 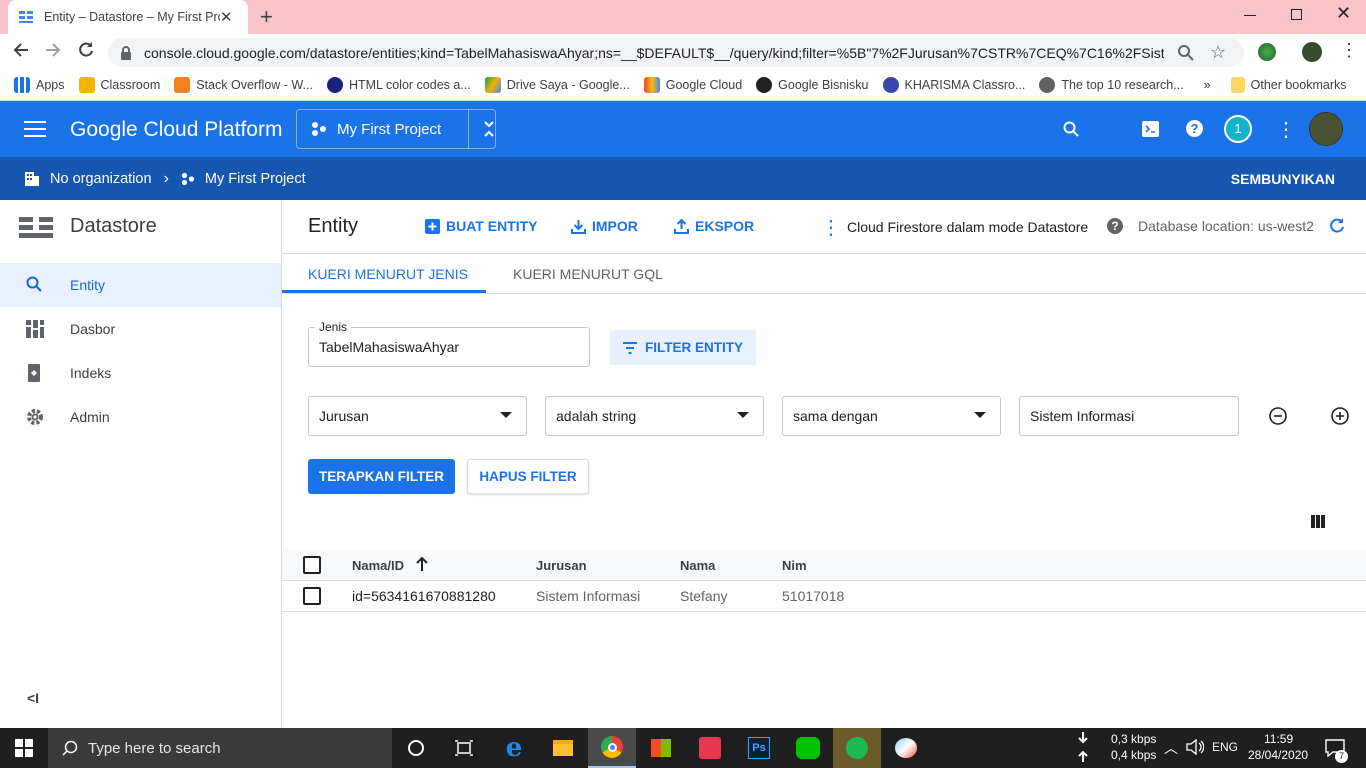 I want to click on minimize-icon, so click(x=1250, y=15).